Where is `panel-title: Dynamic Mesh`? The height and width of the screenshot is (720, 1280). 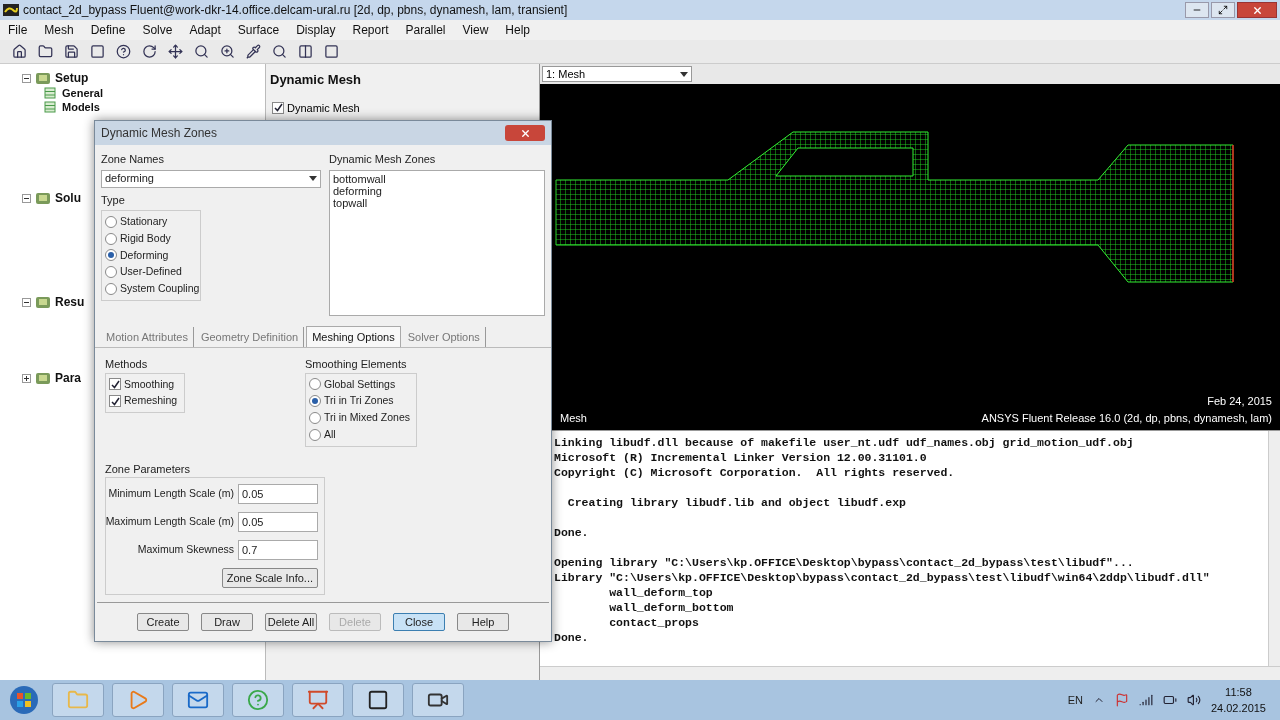 panel-title: Dynamic Mesh is located at coordinates (316, 80).